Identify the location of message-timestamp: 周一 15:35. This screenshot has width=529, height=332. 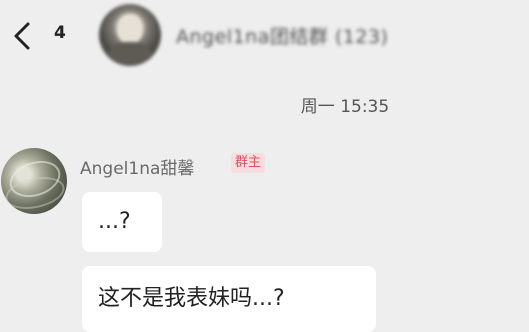
(345, 107).